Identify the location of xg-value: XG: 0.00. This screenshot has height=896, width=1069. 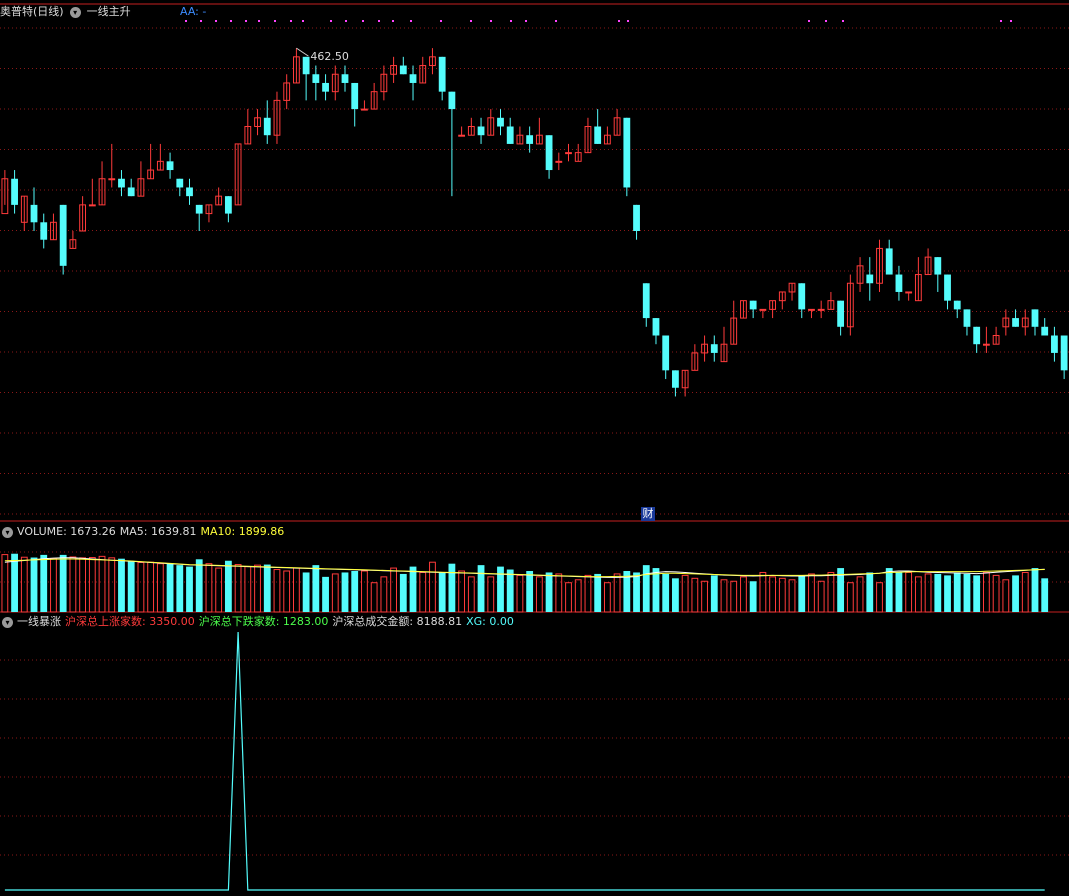
(490, 621).